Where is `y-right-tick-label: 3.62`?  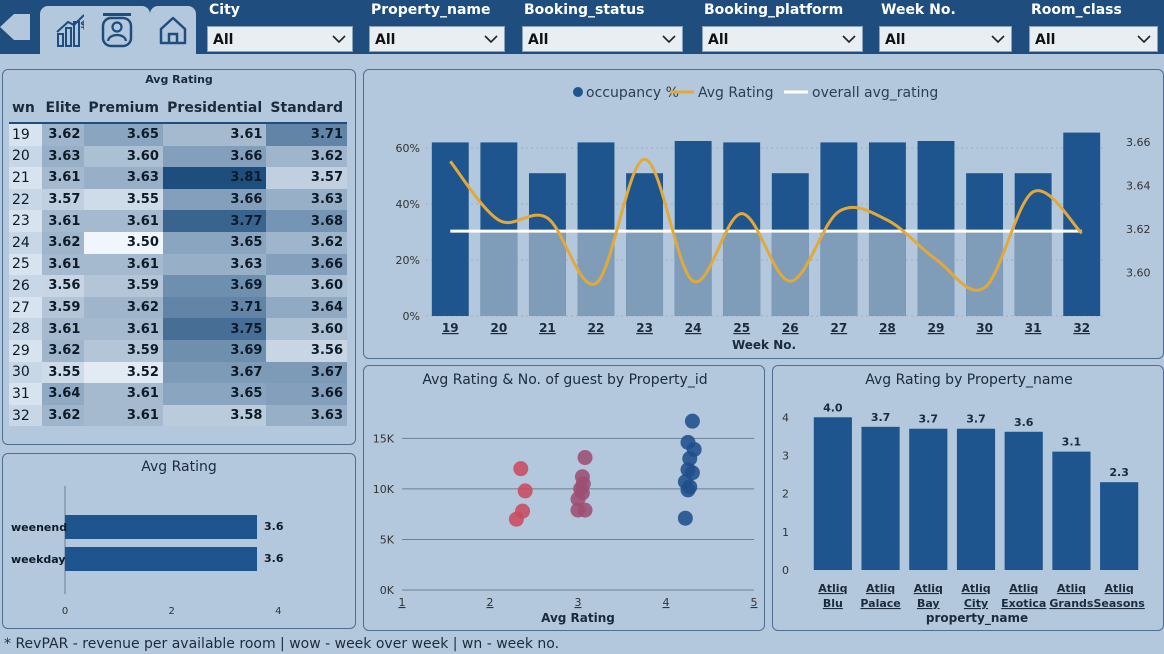
y-right-tick-label: 3.62 is located at coordinates (1138, 229).